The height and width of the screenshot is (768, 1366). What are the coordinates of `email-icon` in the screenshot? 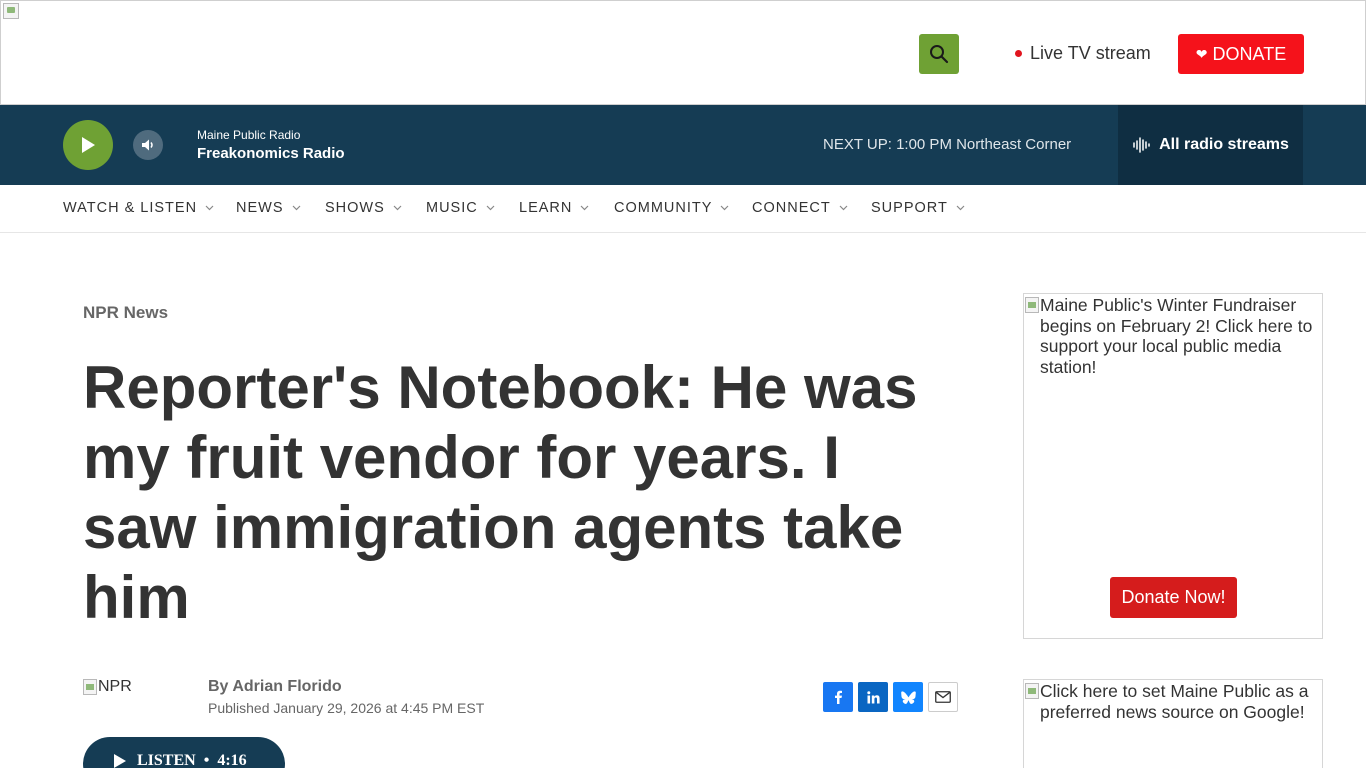 It's located at (943, 697).